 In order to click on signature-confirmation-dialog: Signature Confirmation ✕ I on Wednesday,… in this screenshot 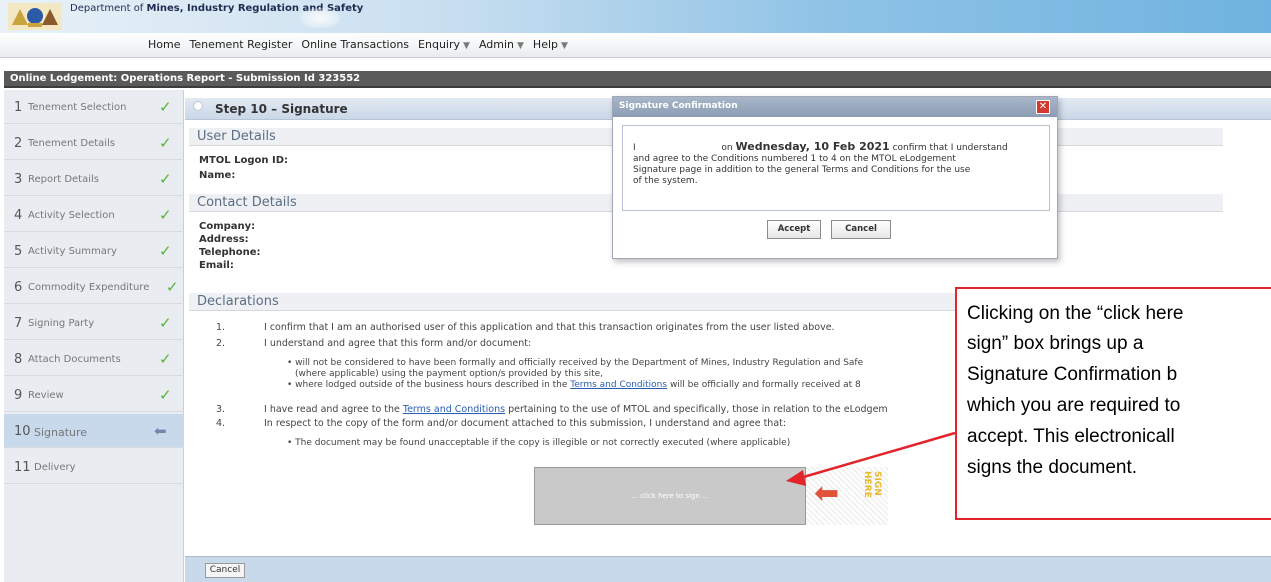, I will do `click(835, 177)`.